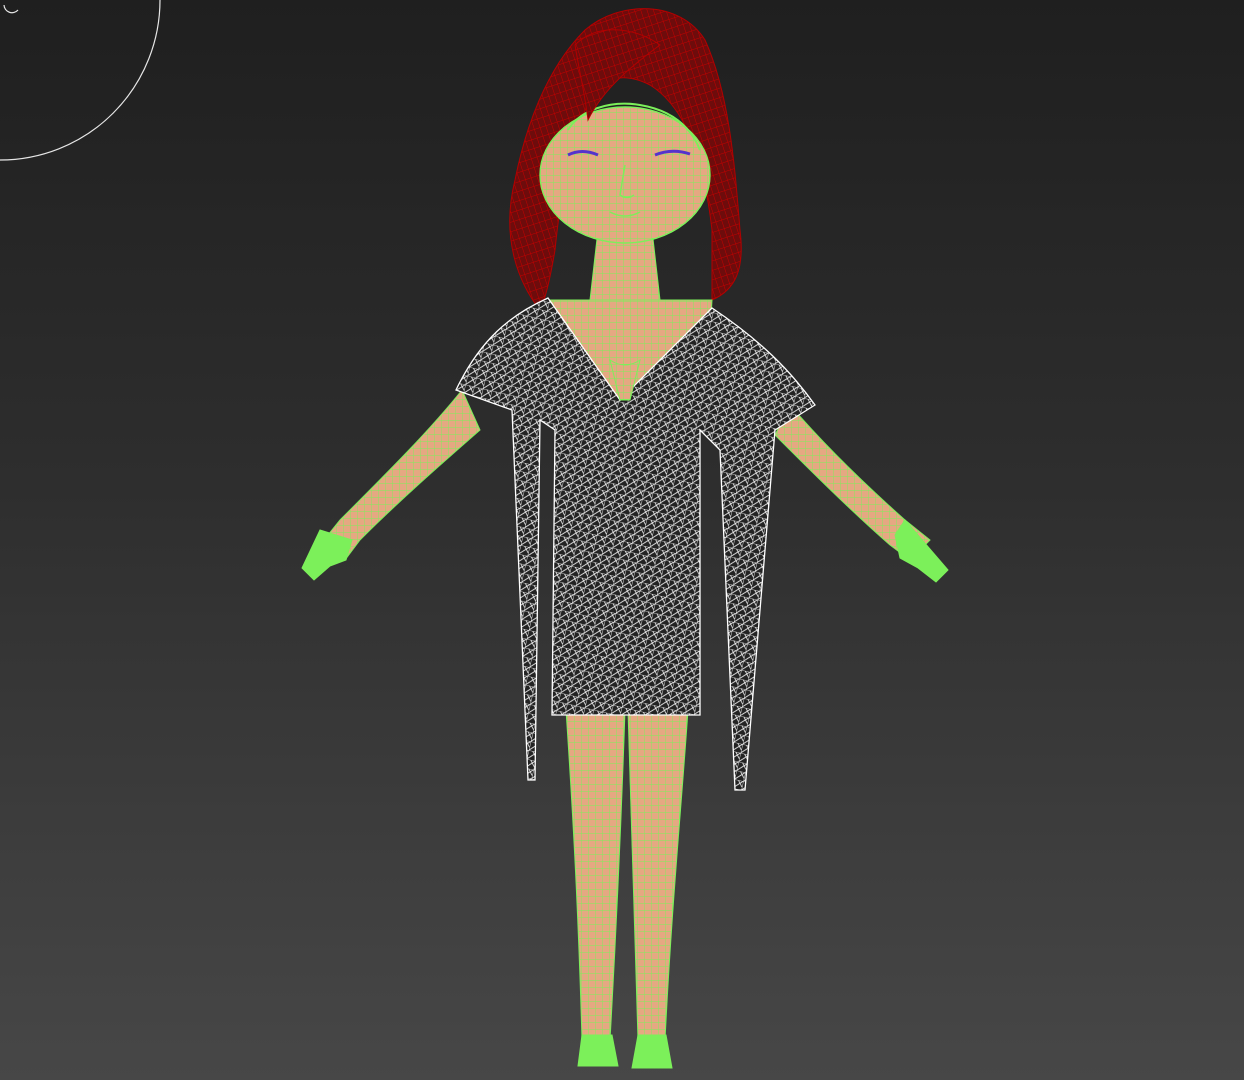 Image resolution: width=1244 pixels, height=1080 pixels. I want to click on left-hand-mesh, so click(327, 555).